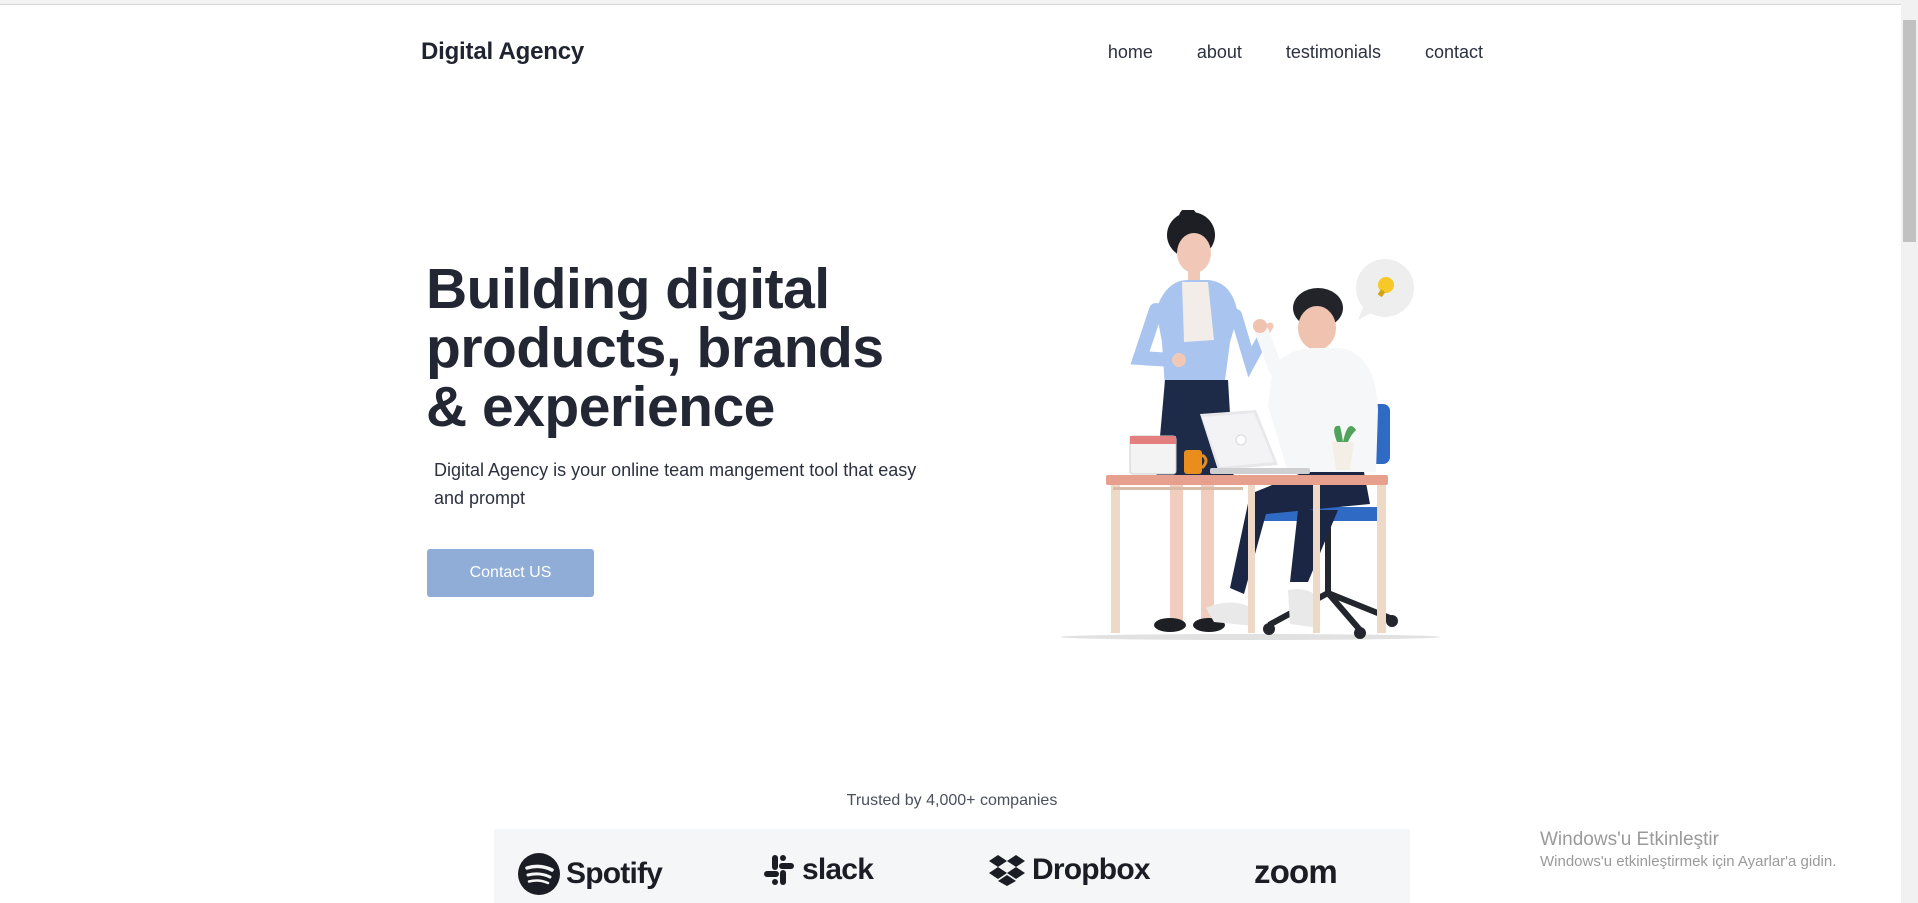 This screenshot has height=903, width=1918. I want to click on nav-link-contact: contact, so click(1454, 52).